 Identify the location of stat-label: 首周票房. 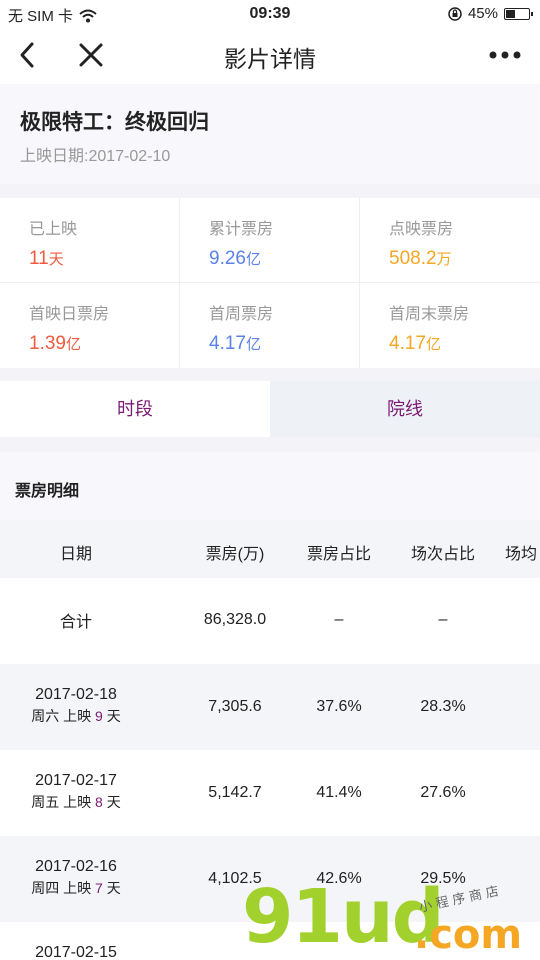
(241, 312).